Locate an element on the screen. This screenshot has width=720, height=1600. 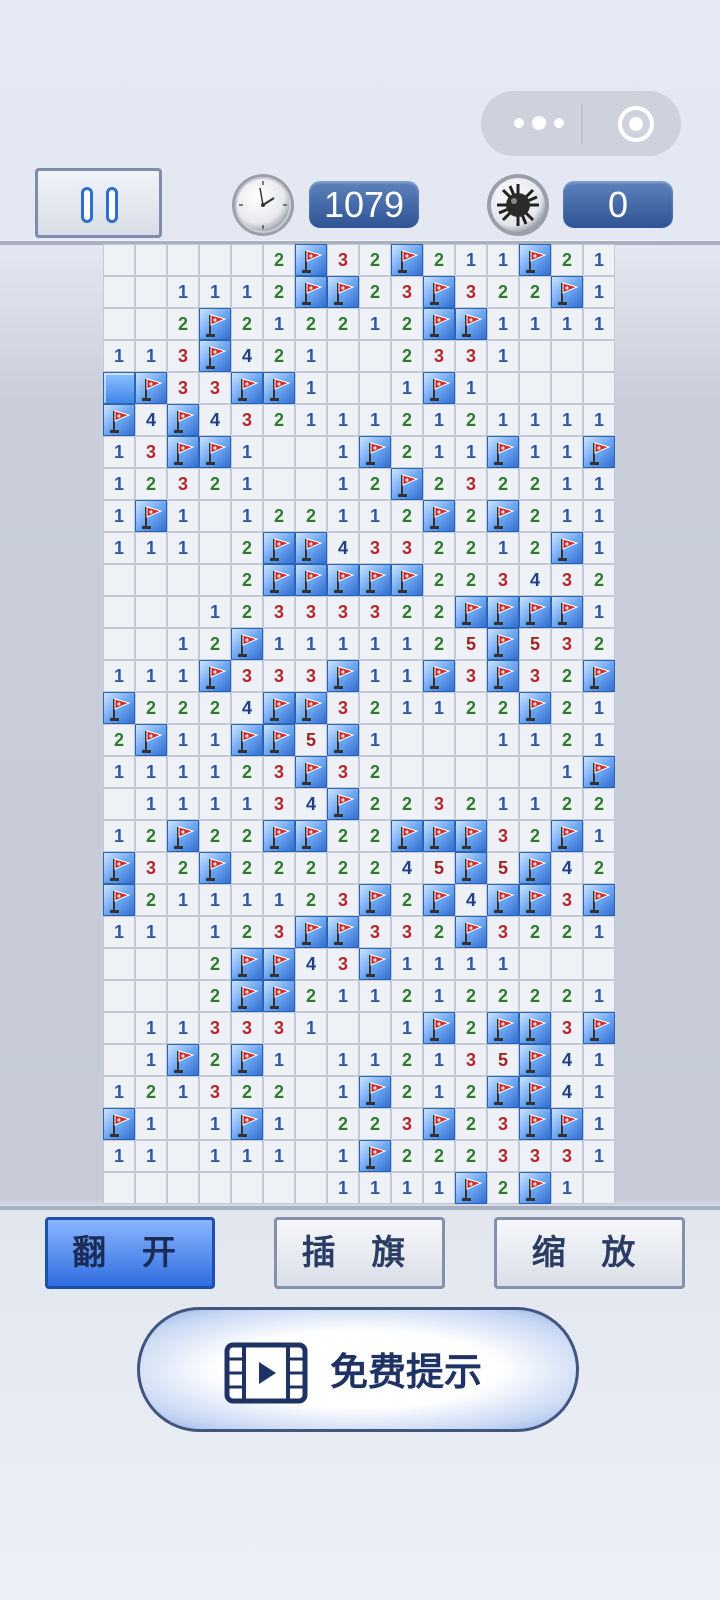
flag-mode-button: 插 旗 is located at coordinates (359, 1253).